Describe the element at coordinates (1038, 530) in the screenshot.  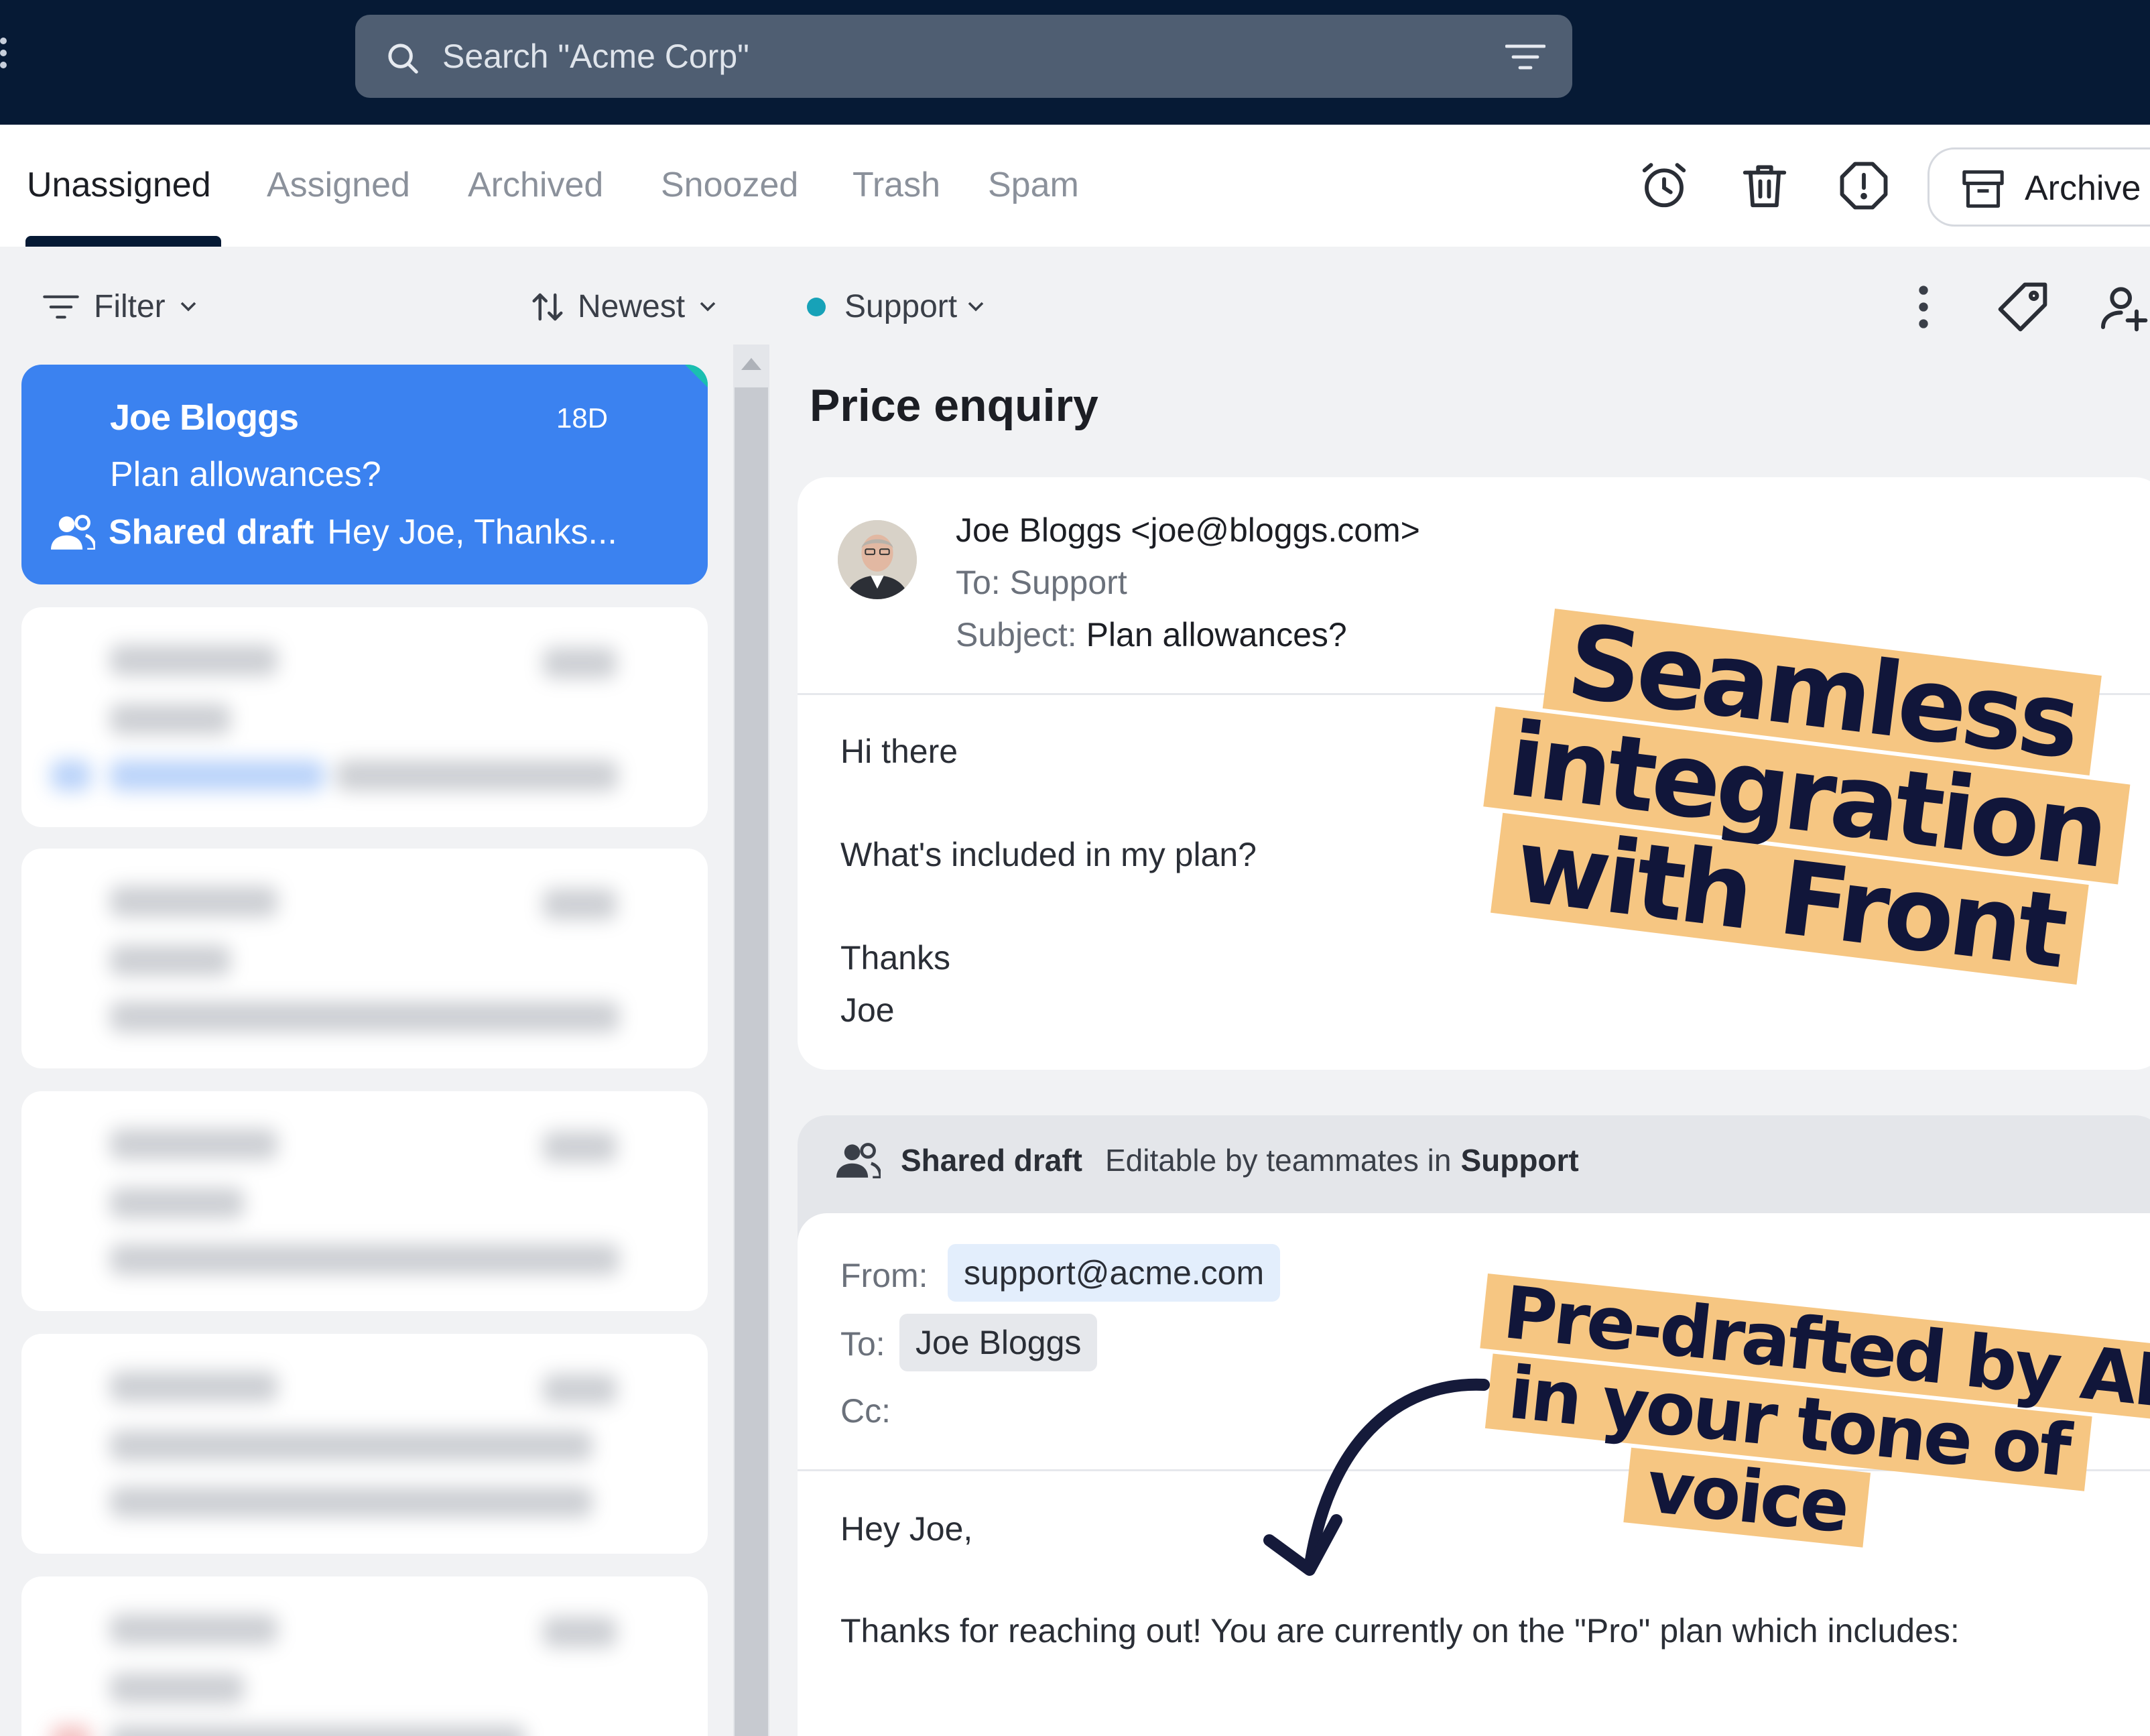
I see `sender-name: Joe Bloggs` at that location.